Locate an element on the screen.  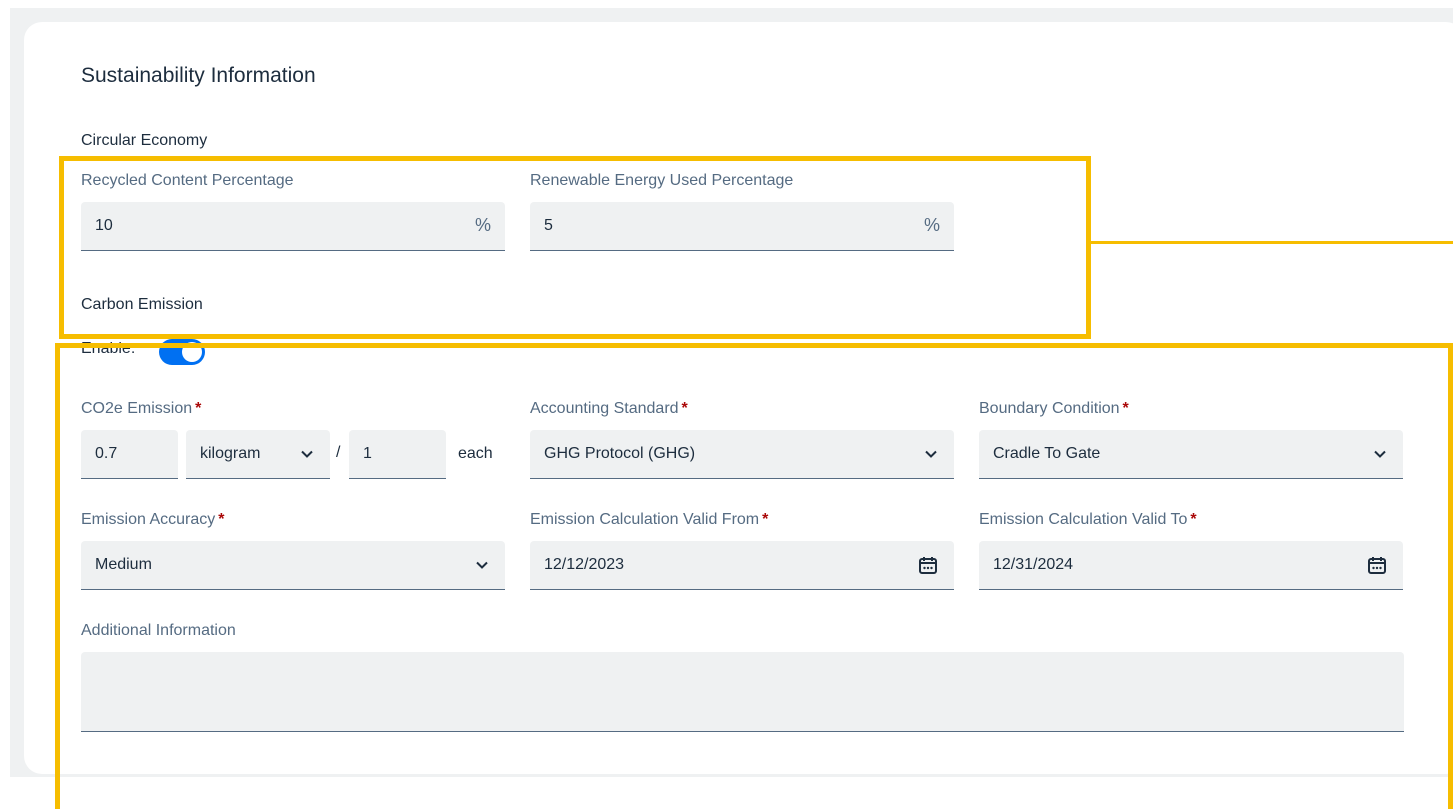
valid-to-datepicker: 12/31/2024 is located at coordinates (1191, 565).